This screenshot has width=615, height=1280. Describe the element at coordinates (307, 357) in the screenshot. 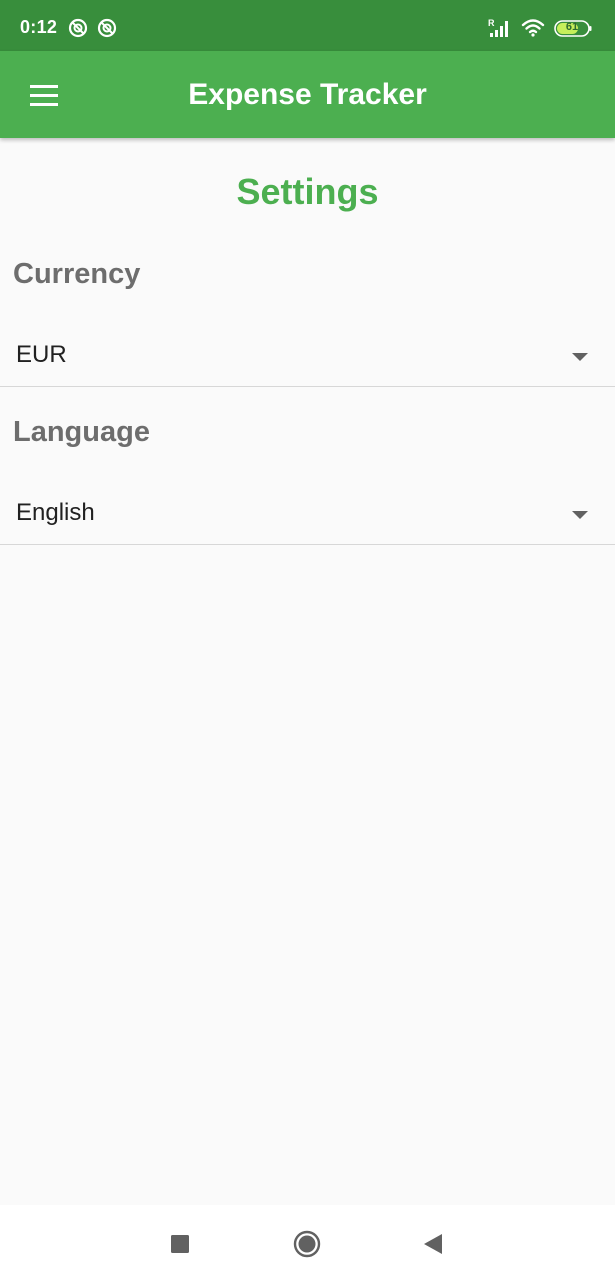

I see `currency-dropdown: EUR` at that location.